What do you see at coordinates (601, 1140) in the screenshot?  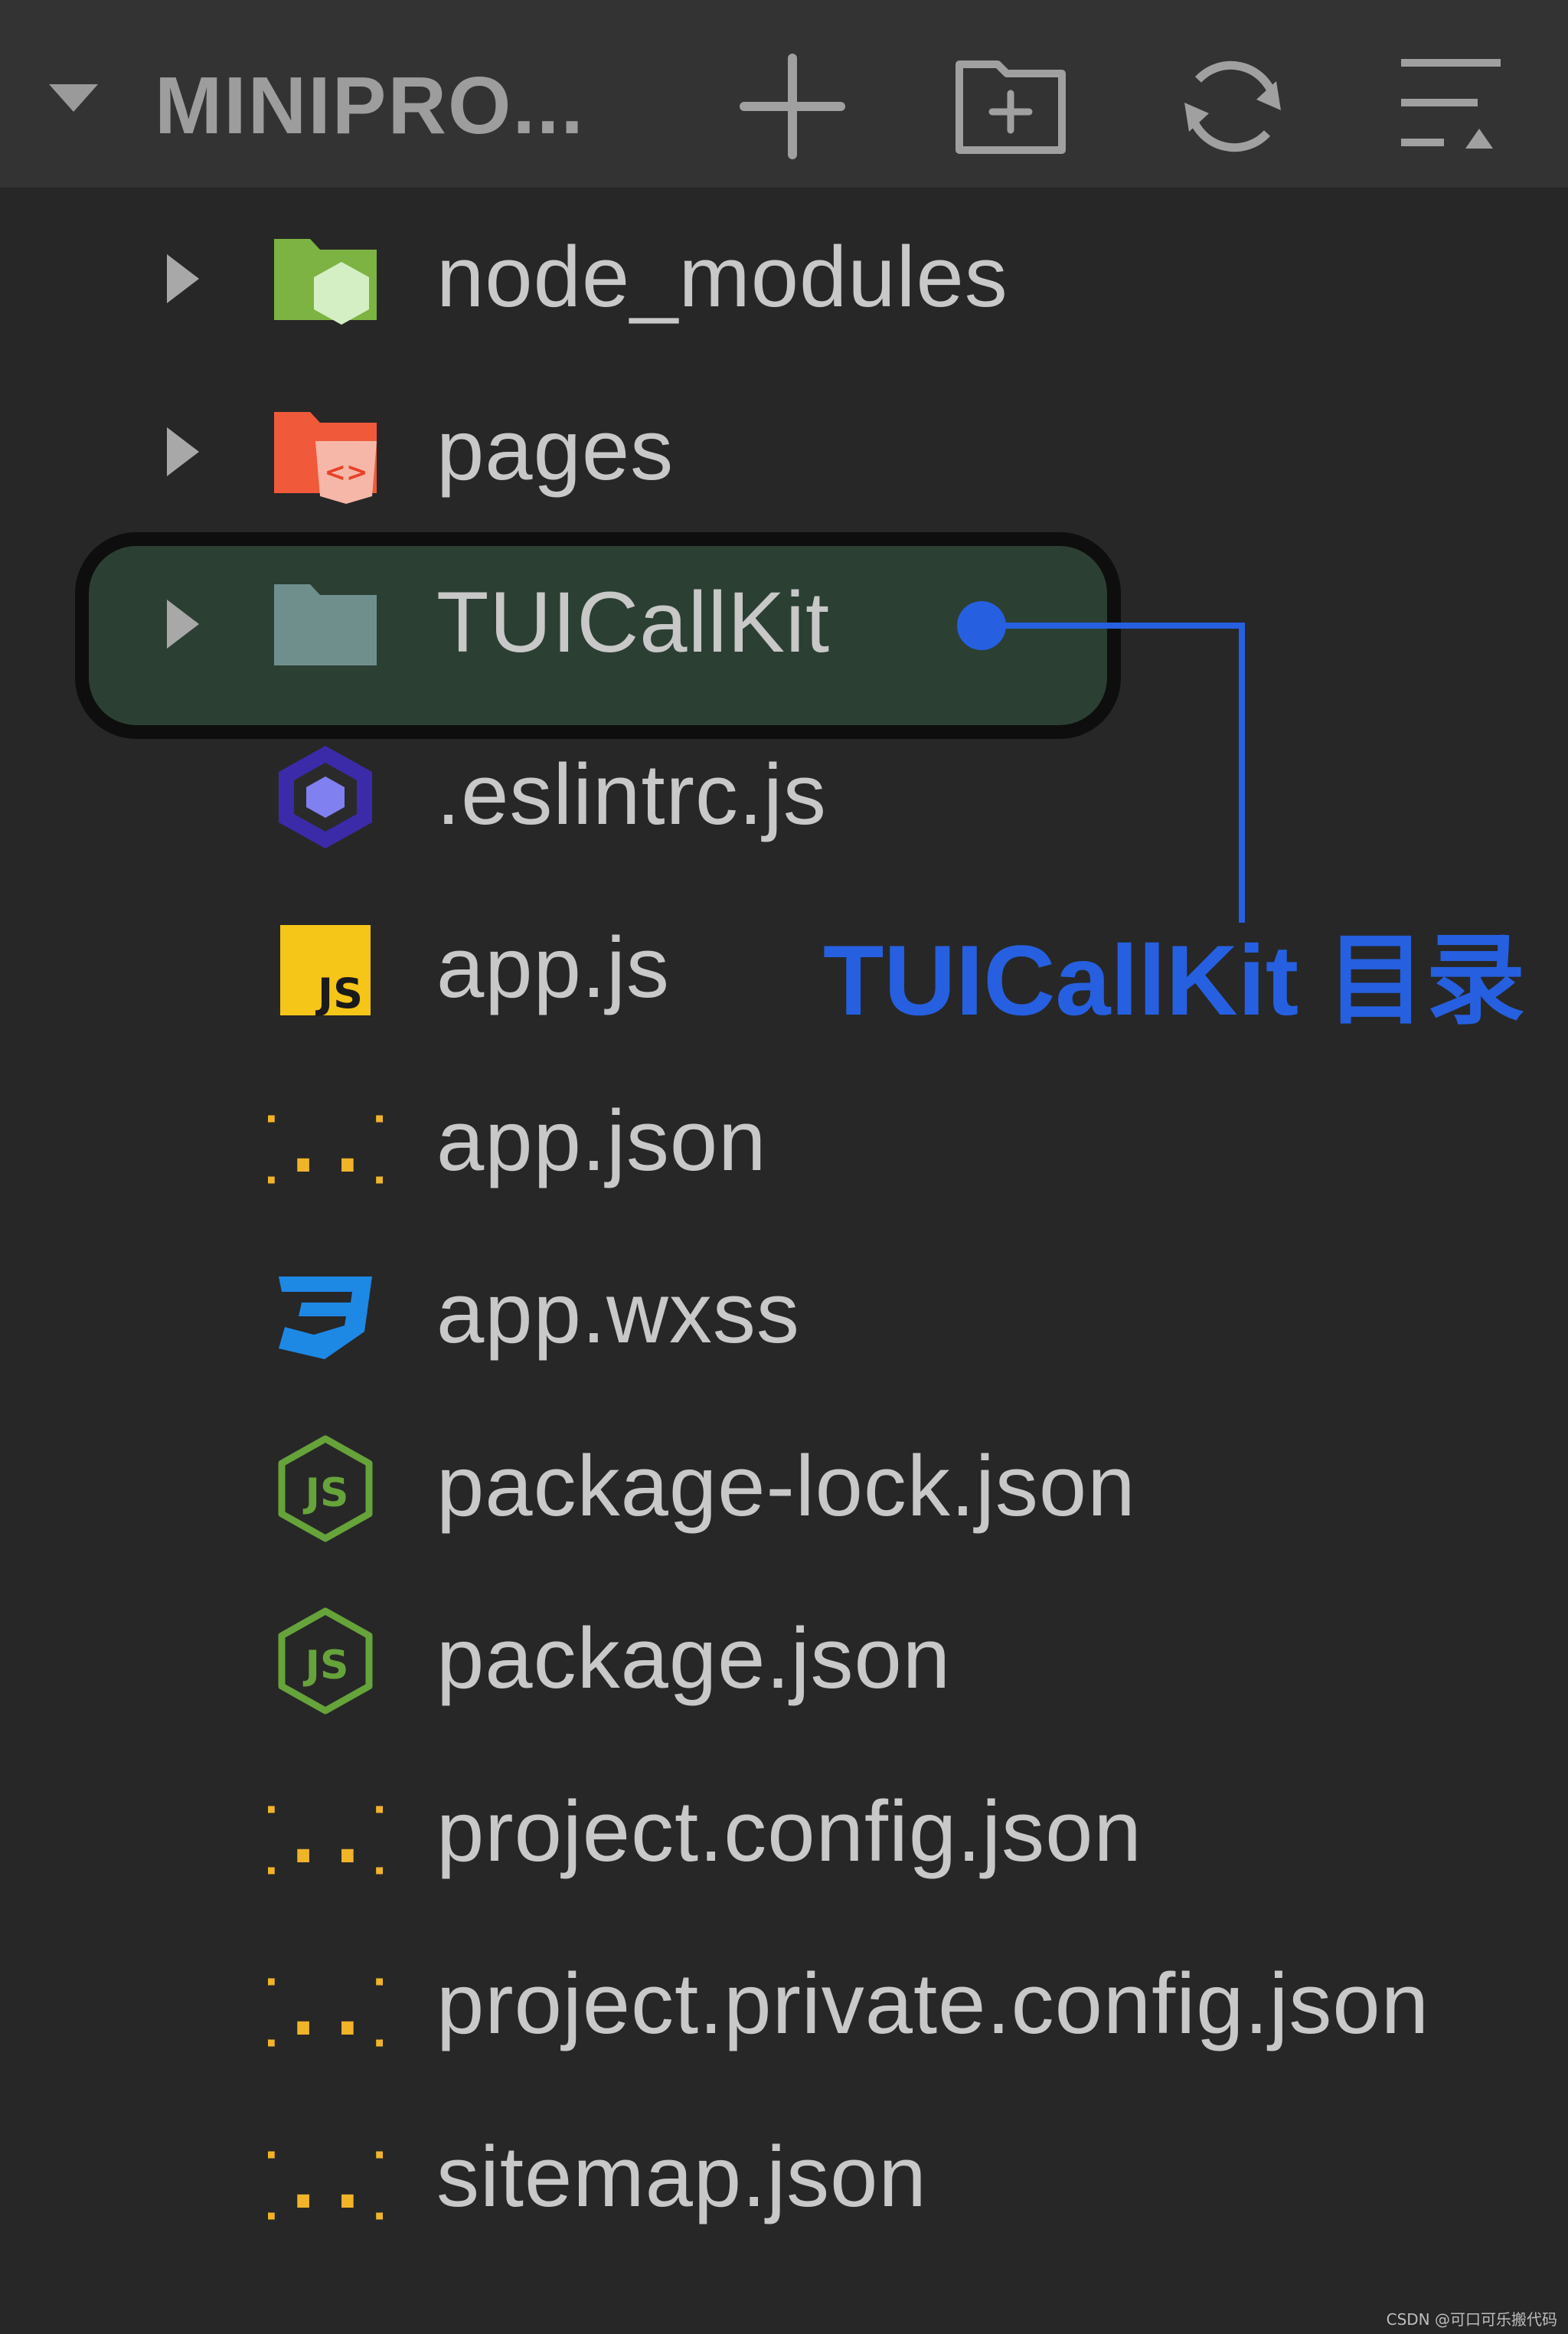 I see `file-name: app.json` at bounding box center [601, 1140].